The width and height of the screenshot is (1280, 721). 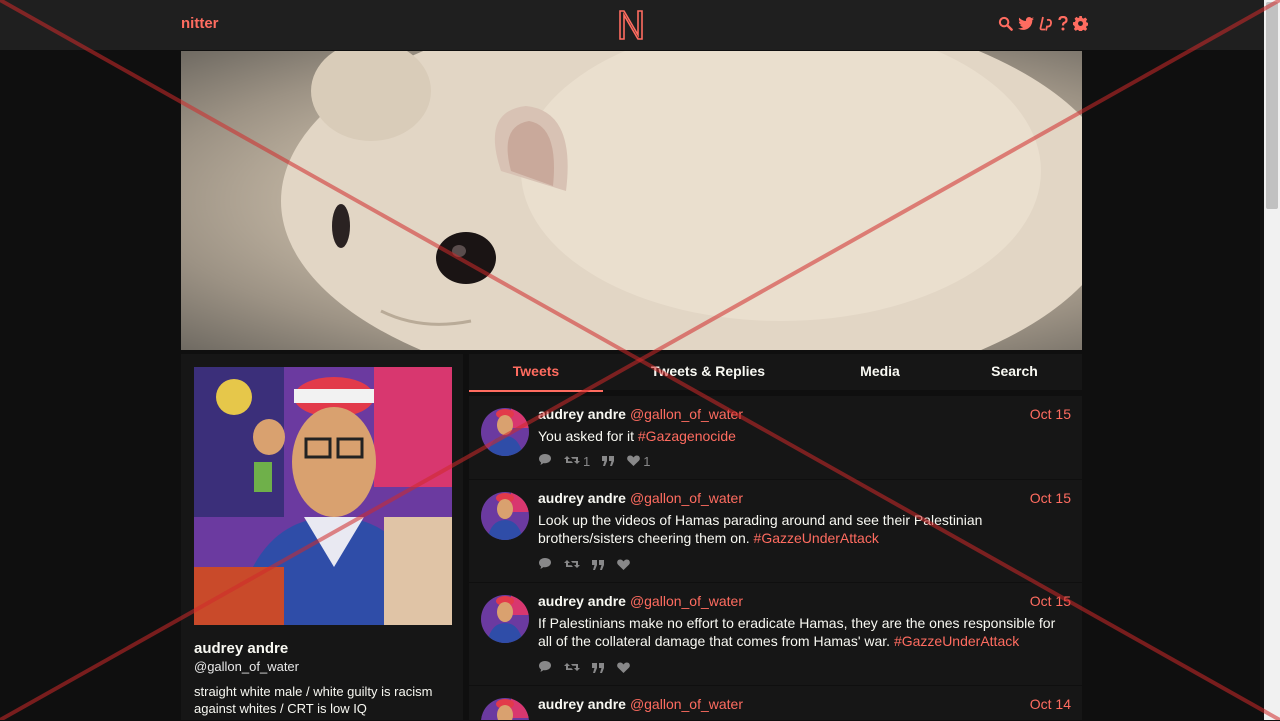 I want to click on tweet-item: audrey andre @gallon_of_water Oct 14, so click(x=775, y=703).